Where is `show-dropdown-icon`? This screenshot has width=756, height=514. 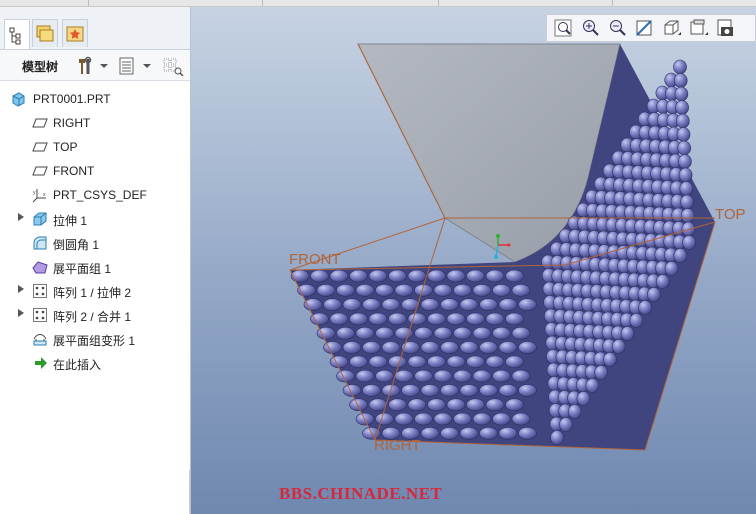 show-dropdown-icon is located at coordinates (147, 66).